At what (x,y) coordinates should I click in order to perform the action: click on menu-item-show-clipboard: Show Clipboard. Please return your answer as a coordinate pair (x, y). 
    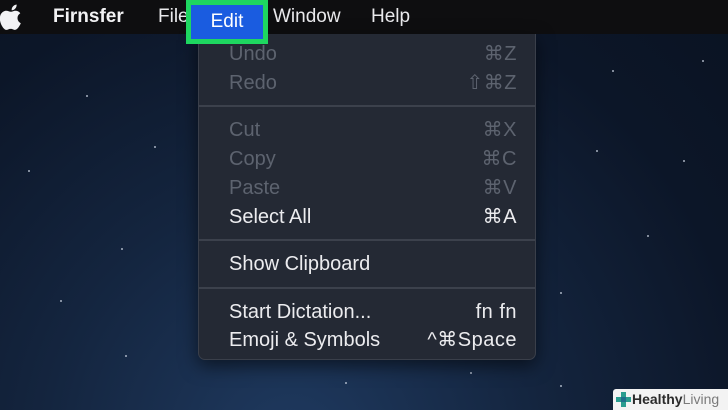
    Looking at the image, I should click on (367, 264).